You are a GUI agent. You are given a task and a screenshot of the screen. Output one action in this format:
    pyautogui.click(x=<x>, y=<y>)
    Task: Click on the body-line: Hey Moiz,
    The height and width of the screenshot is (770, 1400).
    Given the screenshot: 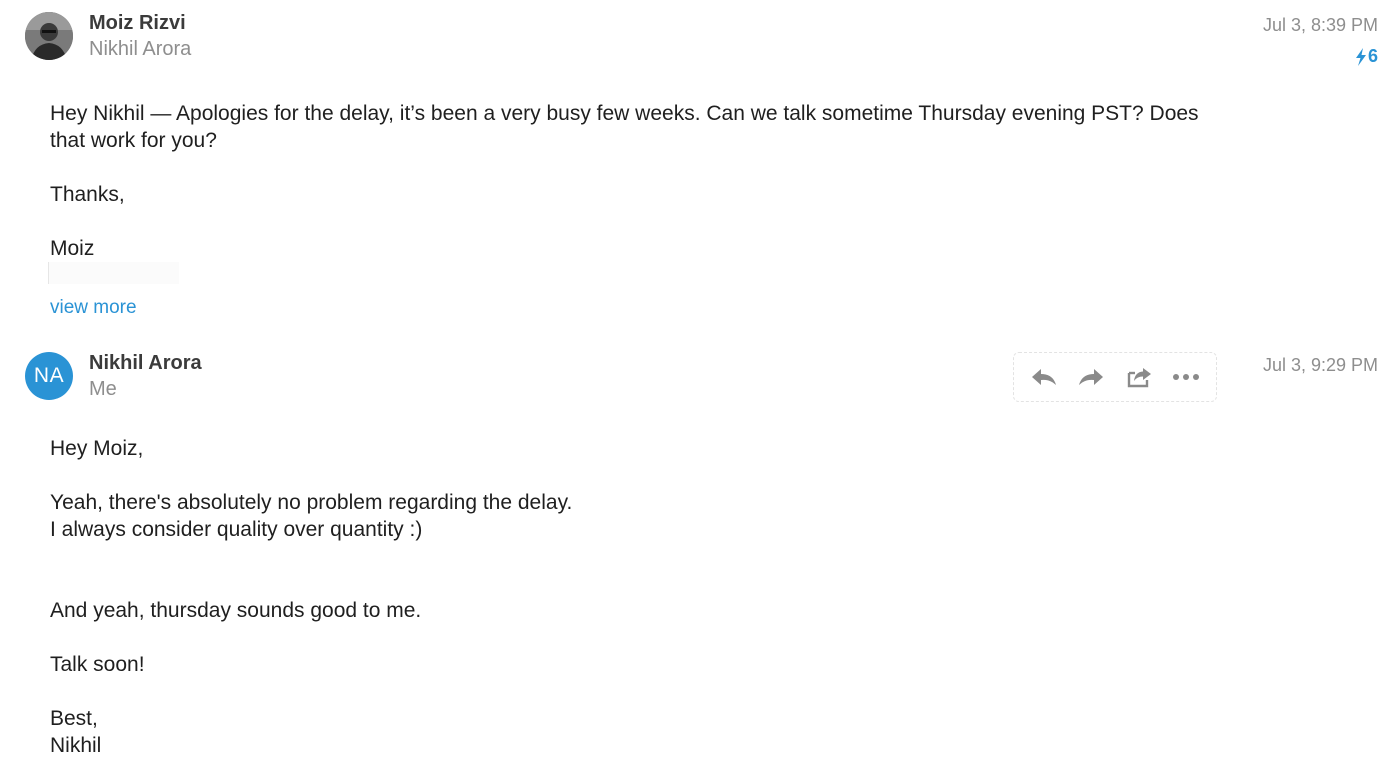 What is the action you would take?
    pyautogui.click(x=97, y=448)
    